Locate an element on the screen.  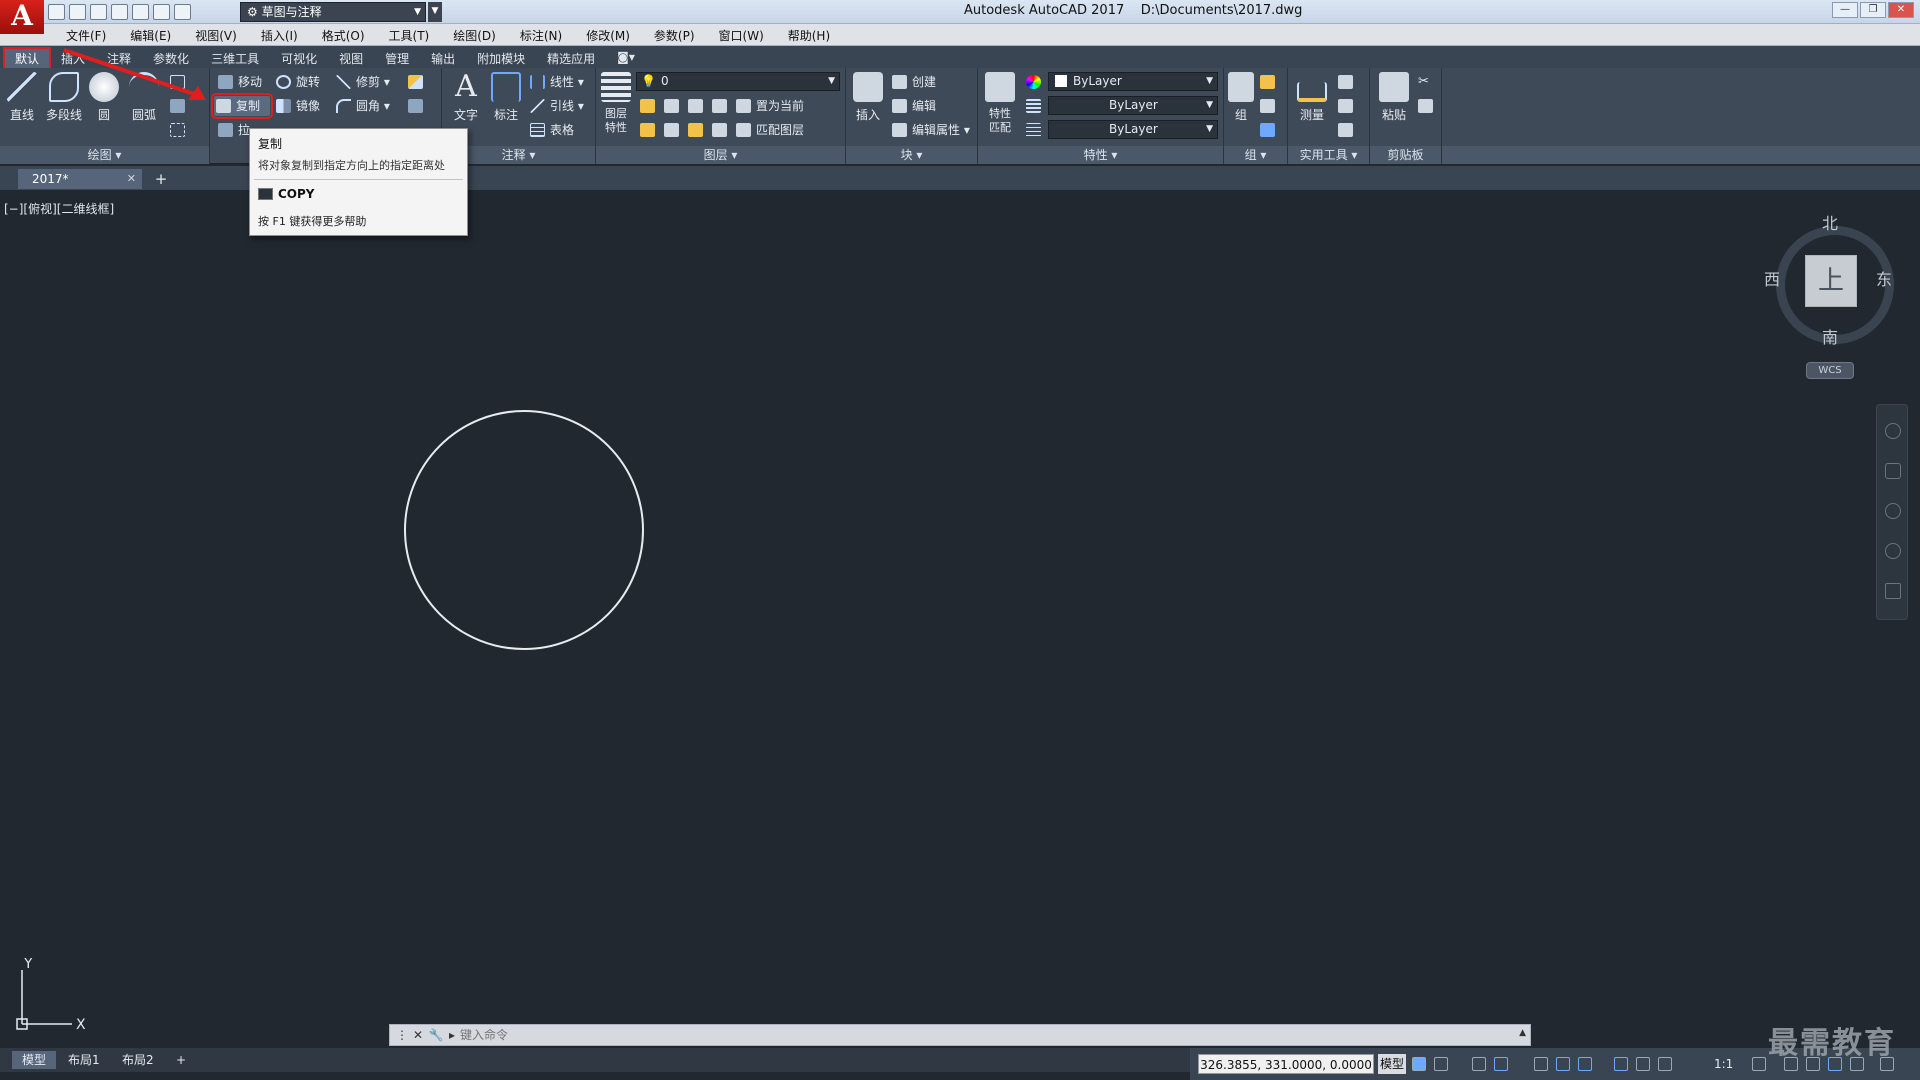
match-layer-button: 匹配图层 is located at coordinates (769, 130).